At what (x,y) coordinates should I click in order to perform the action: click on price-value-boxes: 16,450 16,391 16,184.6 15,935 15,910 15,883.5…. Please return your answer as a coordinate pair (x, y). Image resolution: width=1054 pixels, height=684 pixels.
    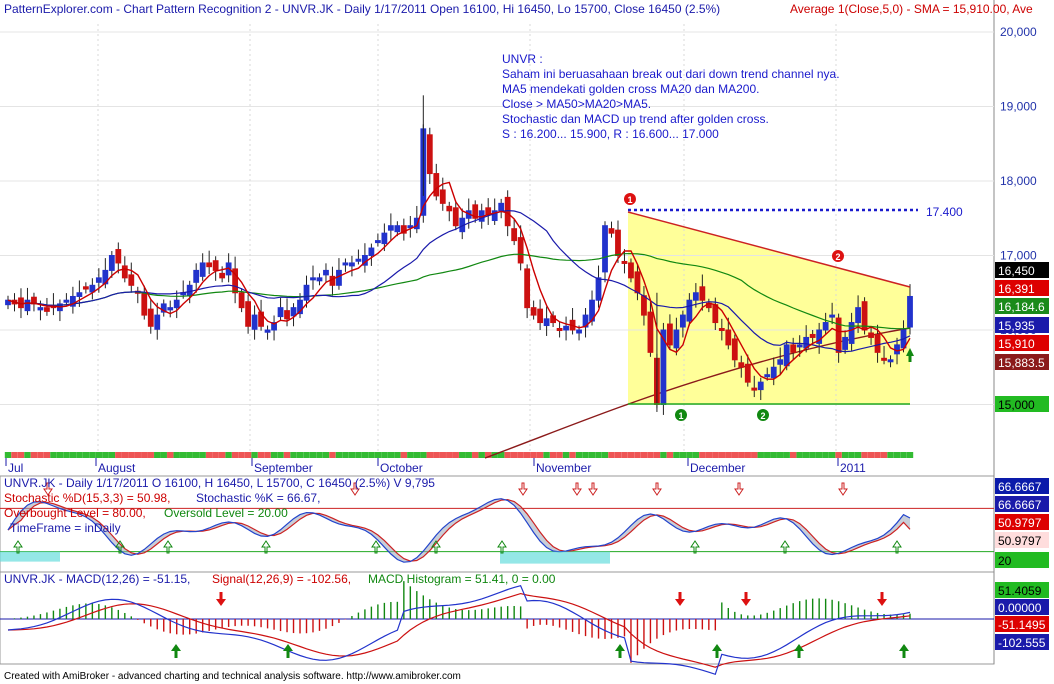
    Looking at the image, I should click on (1022, 337).